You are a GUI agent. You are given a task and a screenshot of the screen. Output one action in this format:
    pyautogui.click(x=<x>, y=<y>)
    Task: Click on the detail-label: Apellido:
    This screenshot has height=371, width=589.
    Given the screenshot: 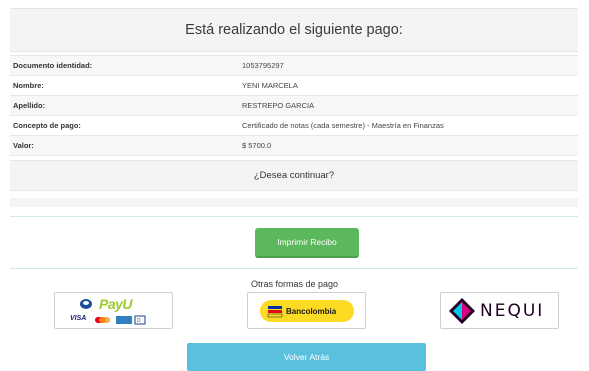 What is the action you would take?
    pyautogui.click(x=29, y=105)
    